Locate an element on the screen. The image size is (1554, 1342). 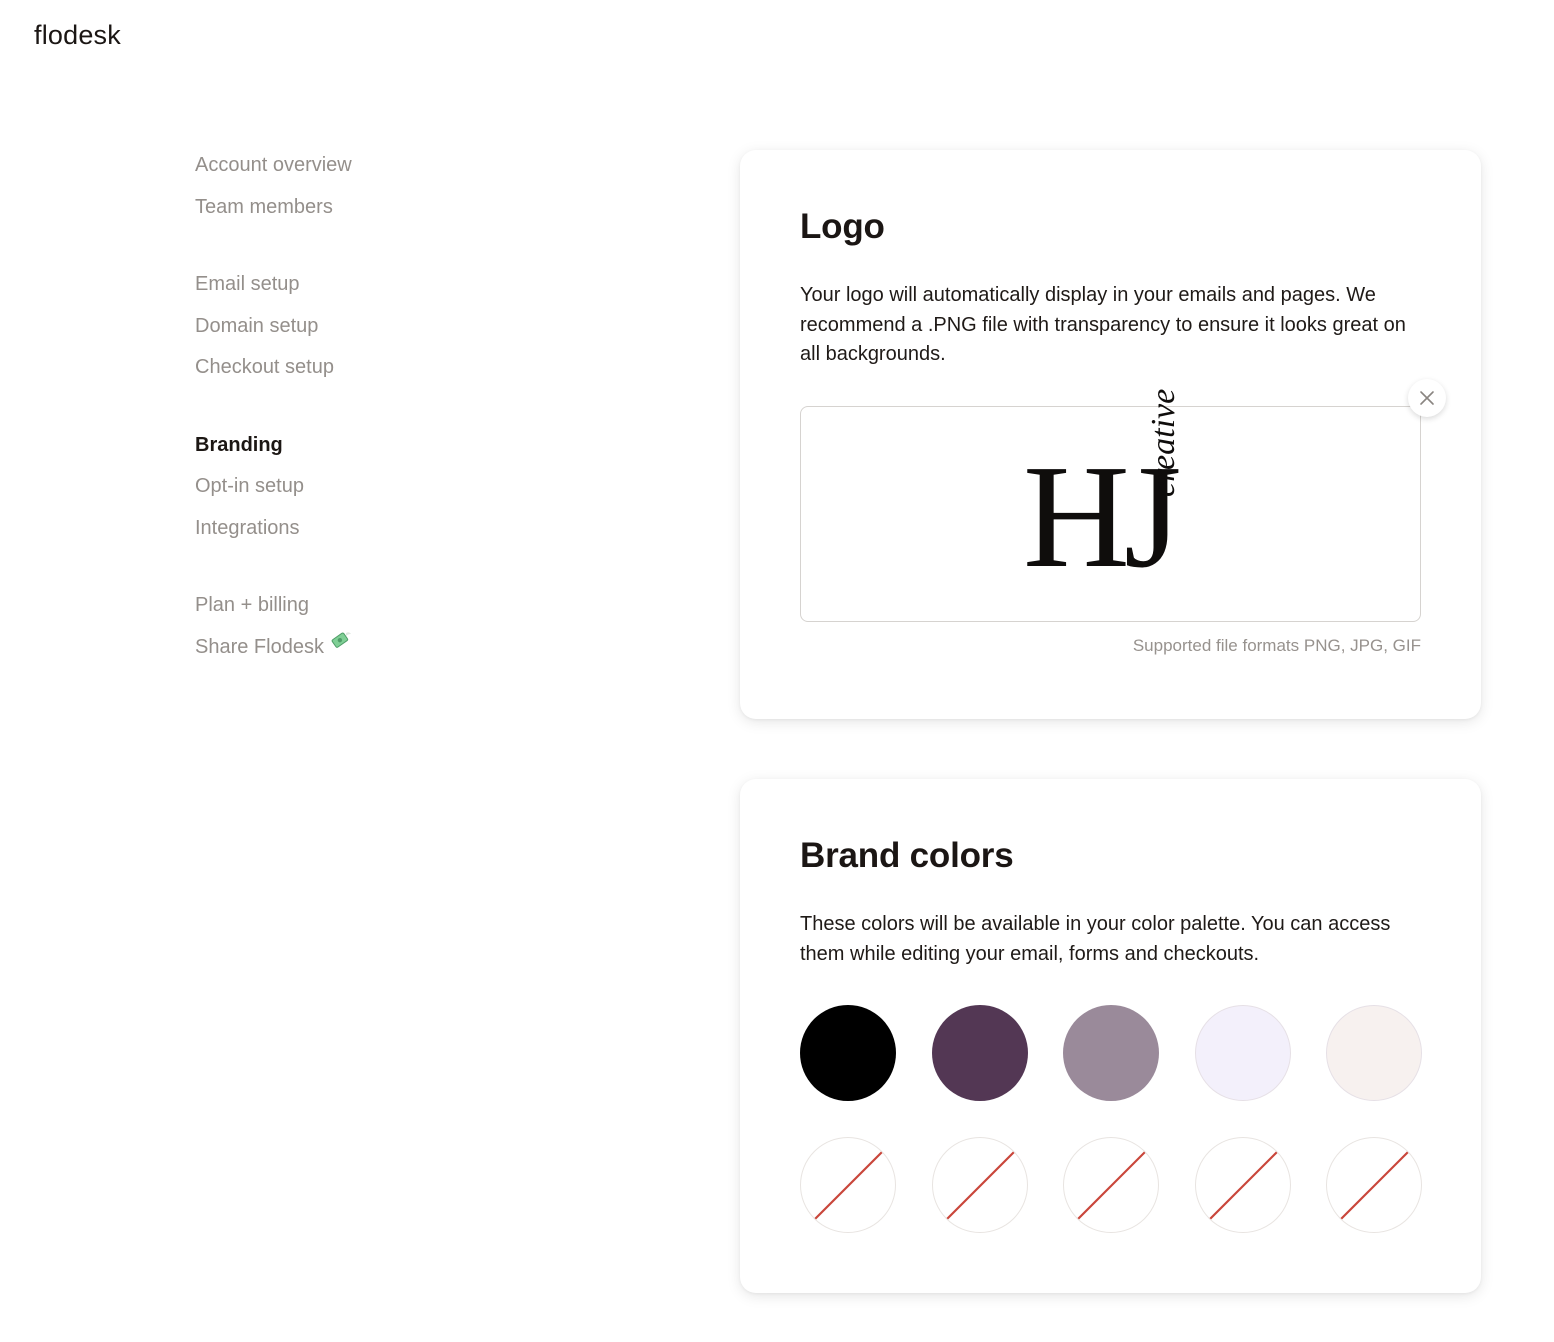
nav-group-account: Account overview Team members is located at coordinates (325, 191).